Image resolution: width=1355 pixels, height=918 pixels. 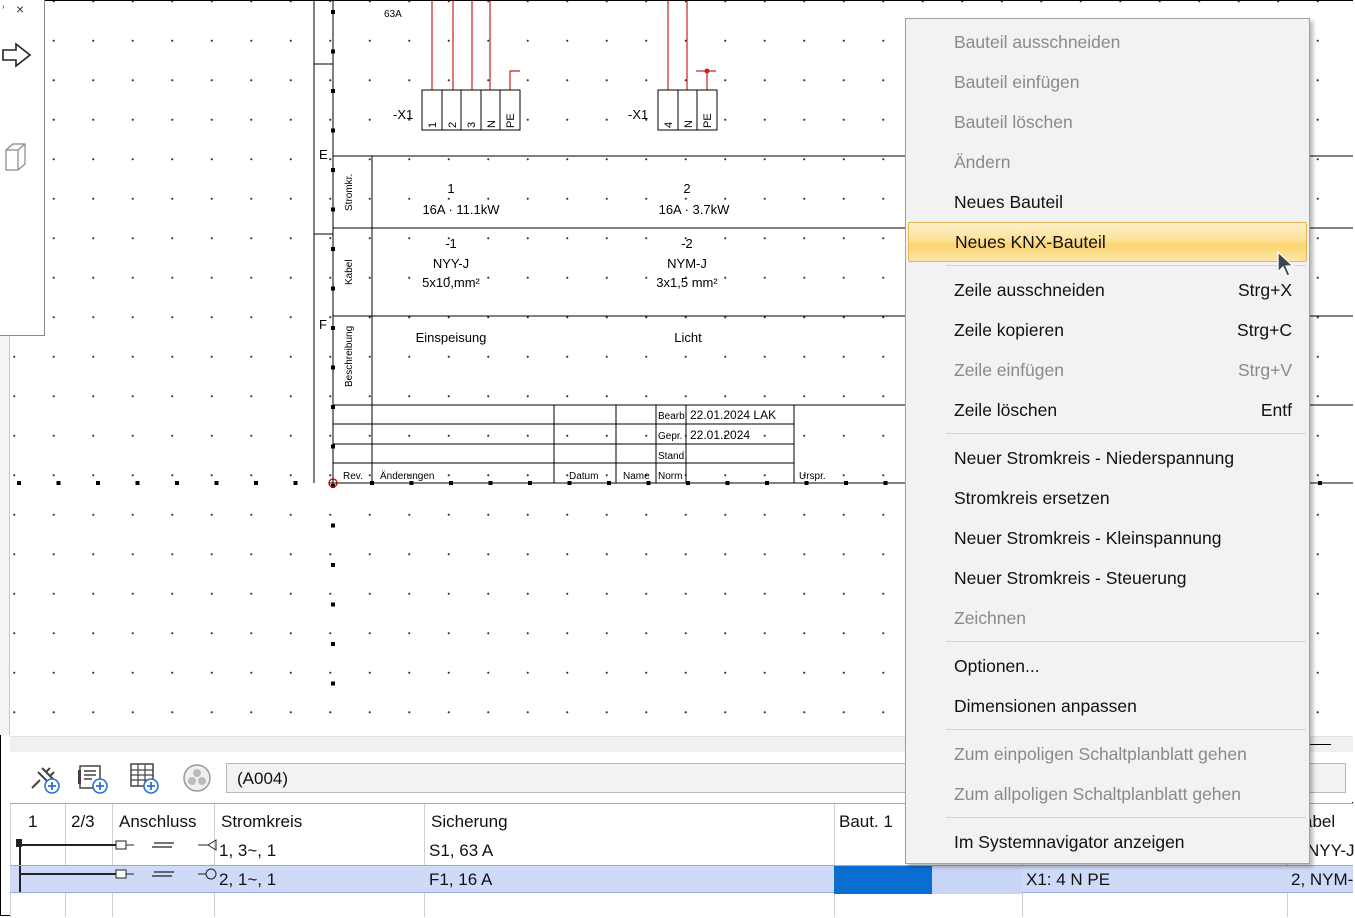 What do you see at coordinates (1107, 202) in the screenshot?
I see `menu-item-neues-bauteil: Neues Bauteil` at bounding box center [1107, 202].